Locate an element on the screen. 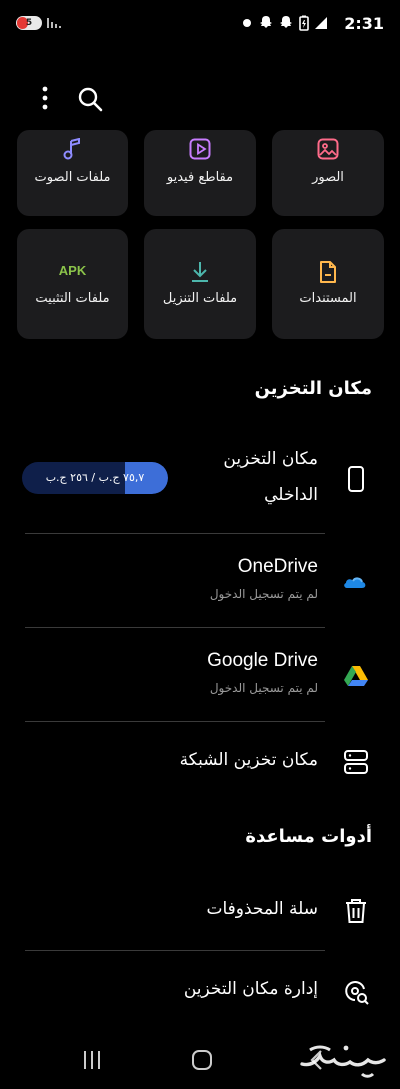 The image size is (400, 1089). download-icon is located at coordinates (200, 272).